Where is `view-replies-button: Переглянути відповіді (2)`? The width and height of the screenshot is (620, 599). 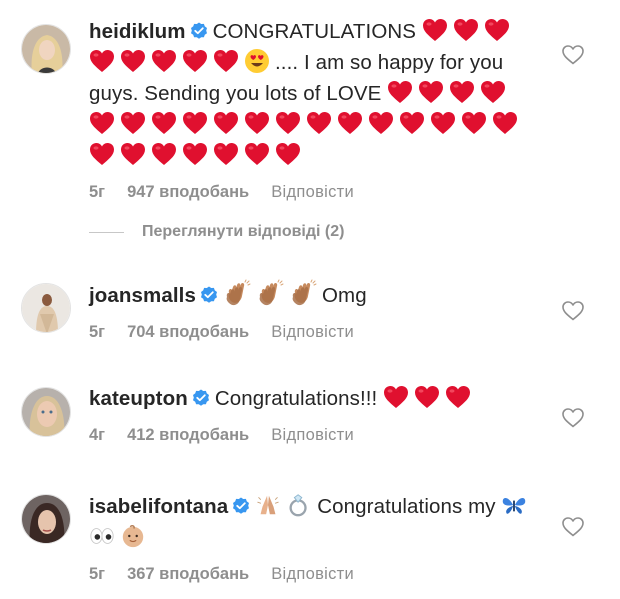 view-replies-button: Переглянути відповіді (2) is located at coordinates (216, 232).